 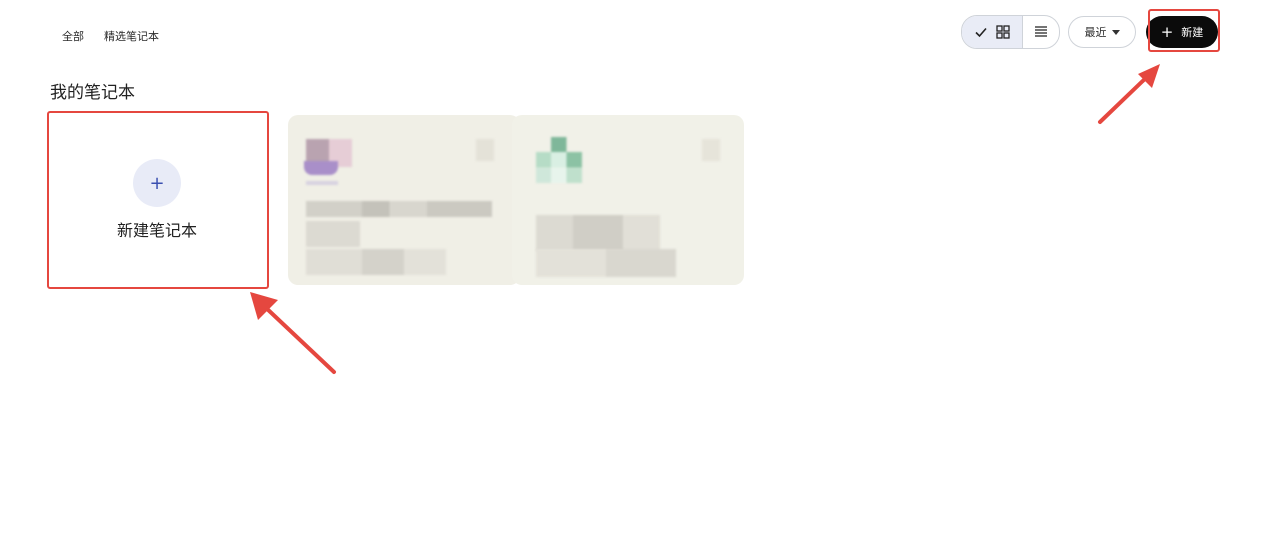 I want to click on create-notebook-card: + 新建笔记本, so click(x=157, y=199).